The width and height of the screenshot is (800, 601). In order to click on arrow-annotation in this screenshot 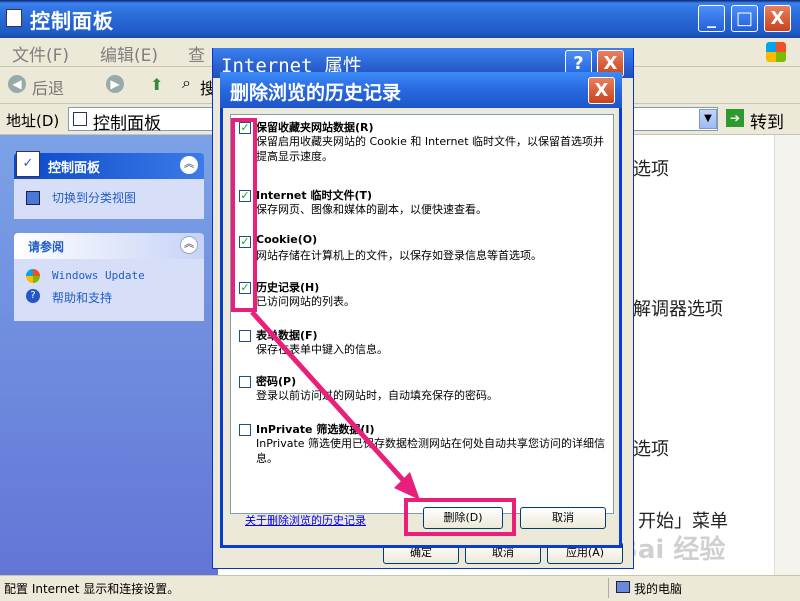, I will do `click(335, 405)`.